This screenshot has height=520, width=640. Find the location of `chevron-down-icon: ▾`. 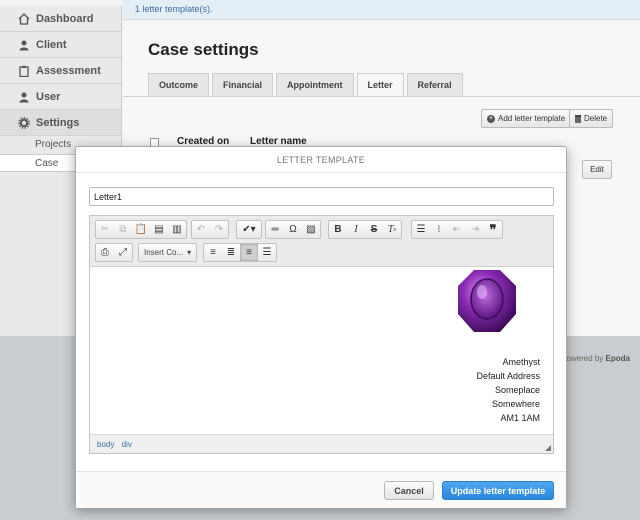

chevron-down-icon: ▾ is located at coordinates (189, 252).